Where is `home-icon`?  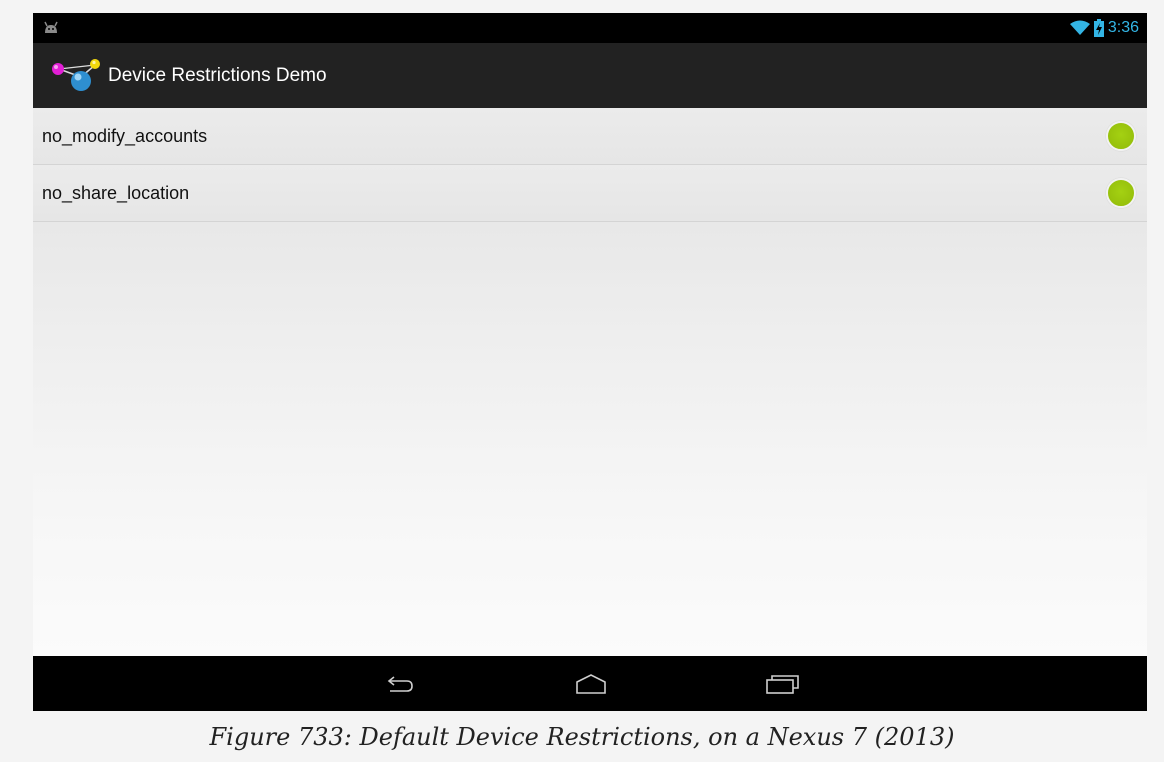 home-icon is located at coordinates (591, 684).